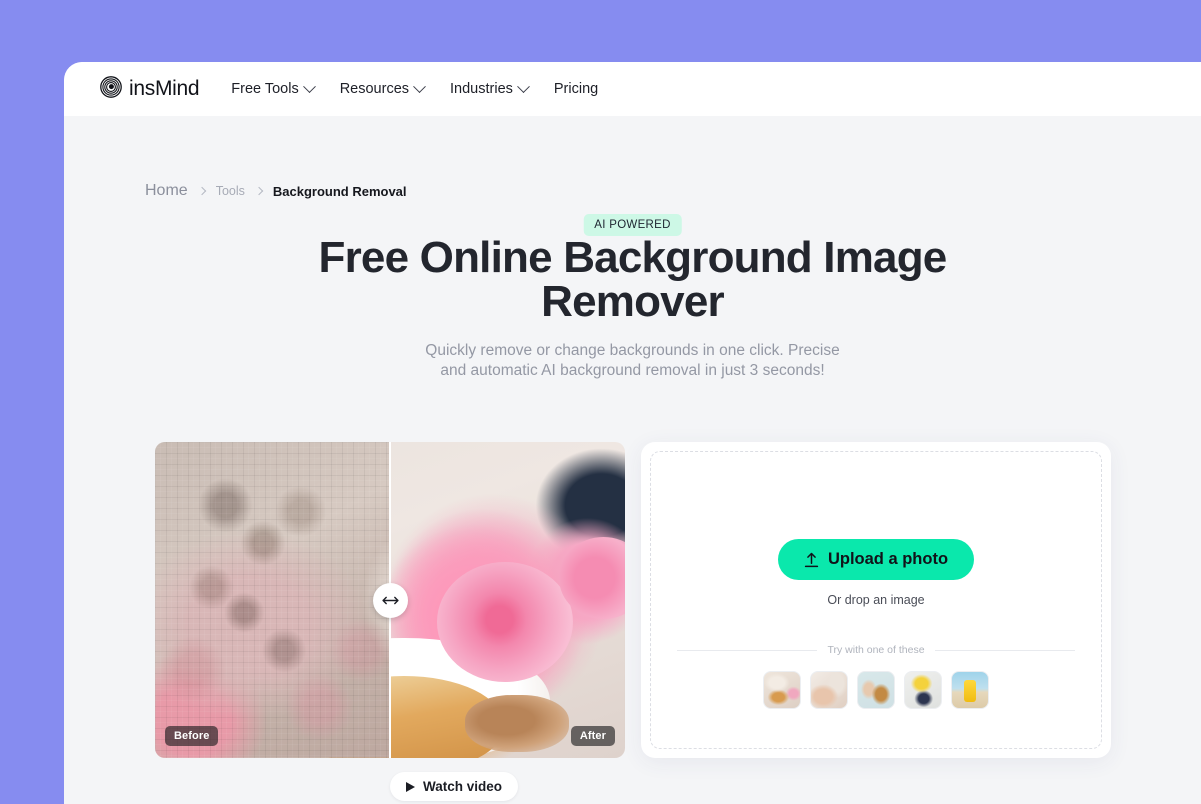  I want to click on sample-thumbnails, so click(876, 690).